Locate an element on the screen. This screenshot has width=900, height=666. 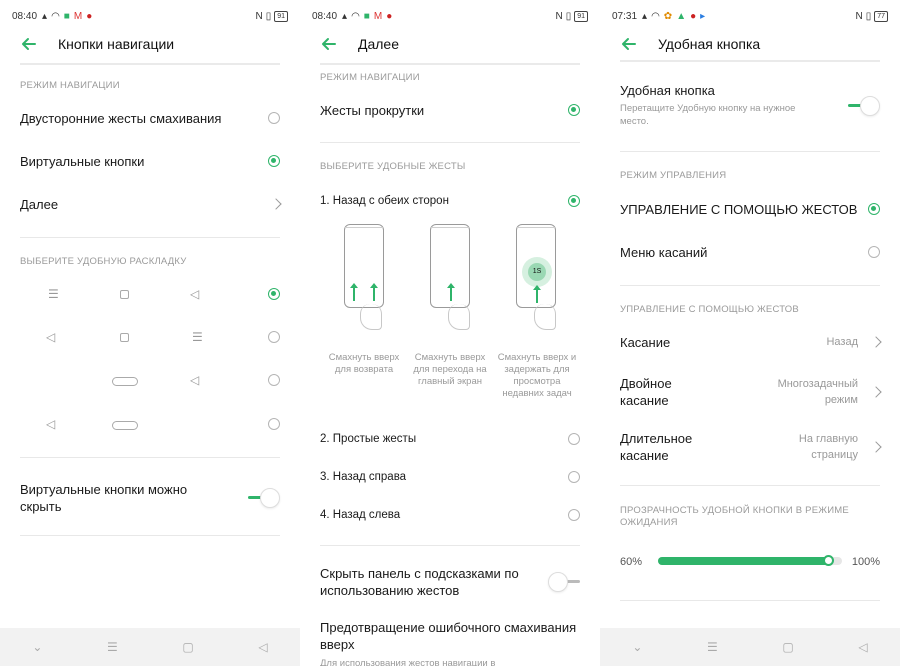
home-square-icon is located at coordinates (124, 295).